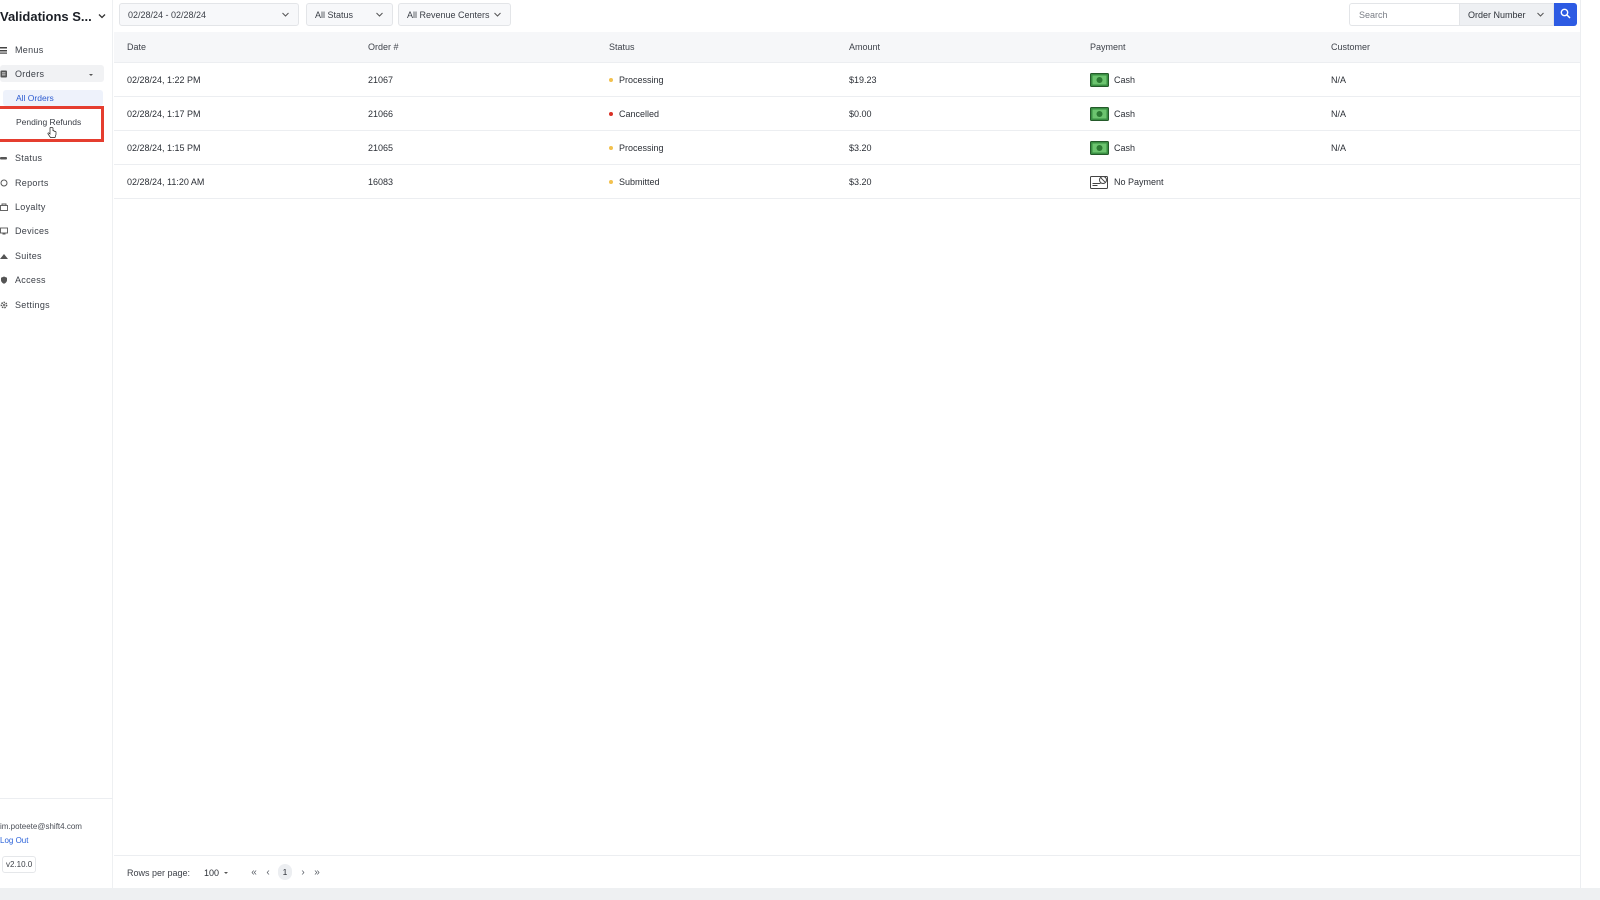 This screenshot has height=900, width=1600. What do you see at coordinates (52, 49) in the screenshot?
I see `sidebar-item-menus: Menus` at bounding box center [52, 49].